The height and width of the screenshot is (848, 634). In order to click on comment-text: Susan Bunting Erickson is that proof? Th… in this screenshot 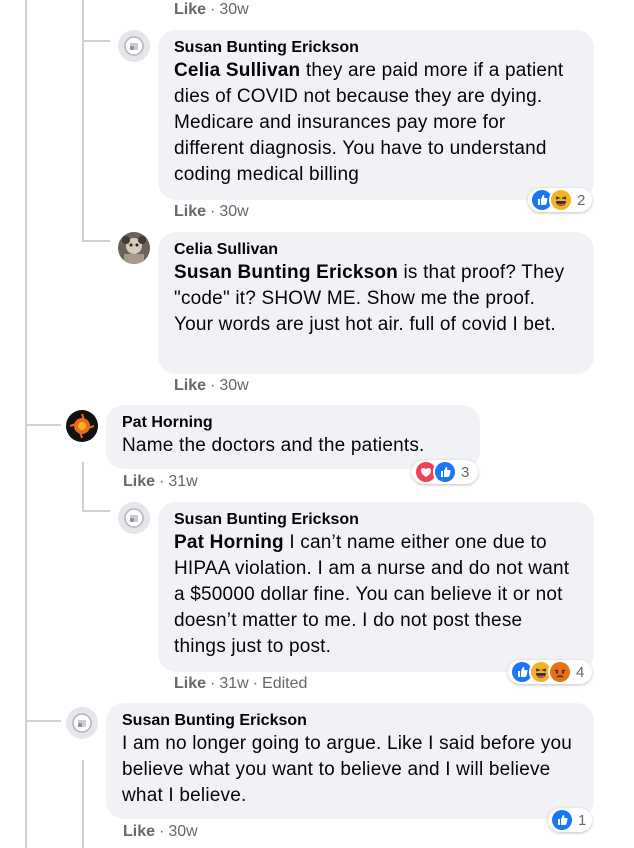, I will do `click(369, 298)`.